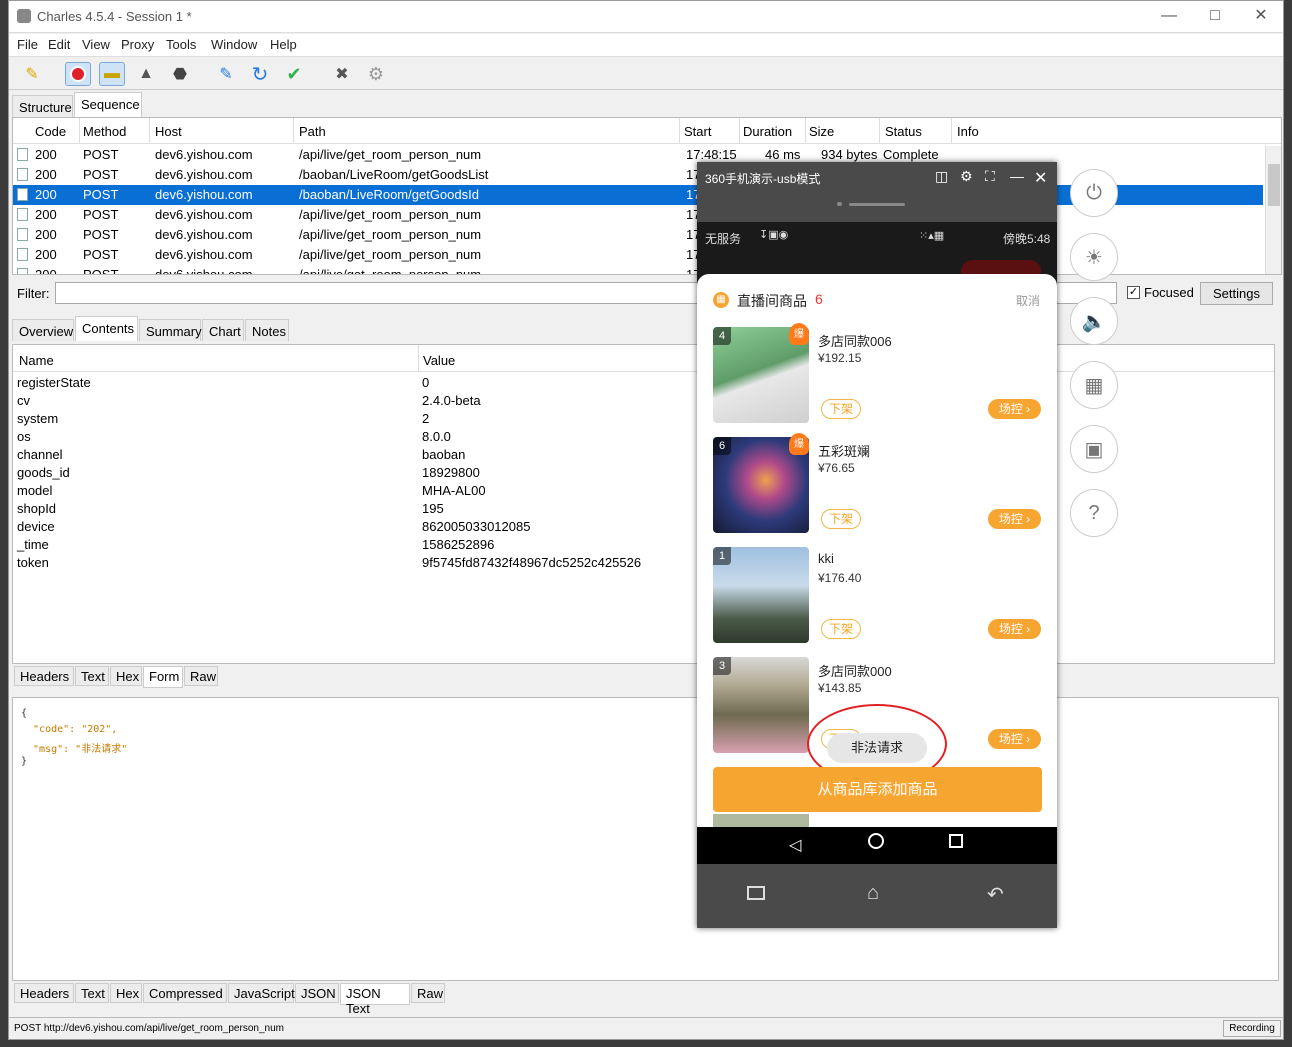 The height and width of the screenshot is (1047, 1292). What do you see at coordinates (92, 676) in the screenshot?
I see `req-tab-text: Text` at bounding box center [92, 676].